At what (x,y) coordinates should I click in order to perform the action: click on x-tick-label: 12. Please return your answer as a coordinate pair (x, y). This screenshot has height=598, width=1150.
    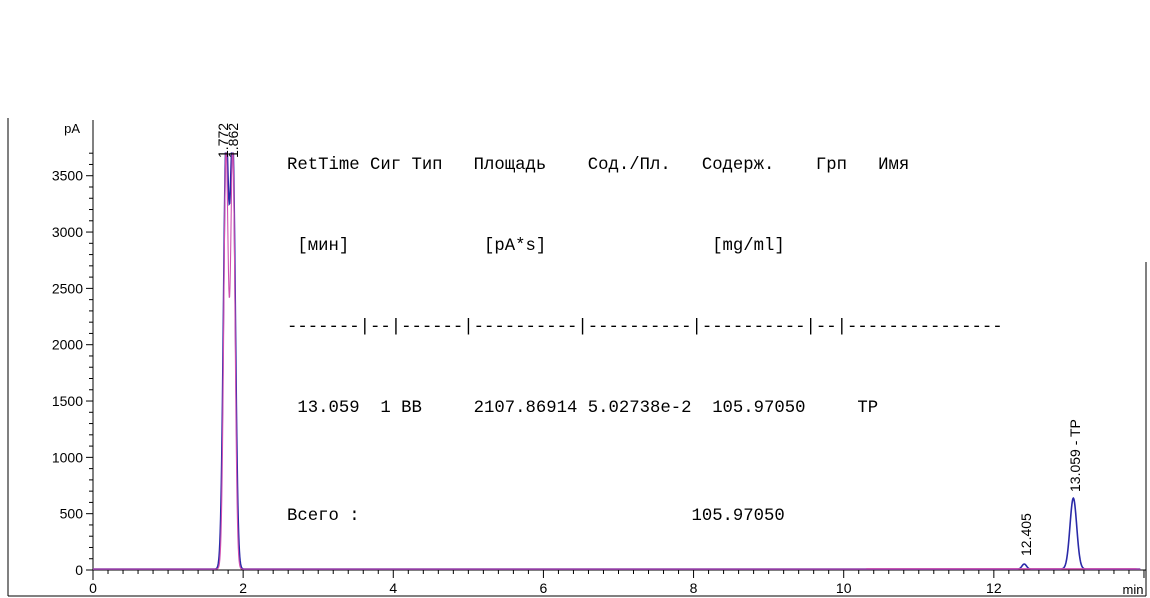
    Looking at the image, I should click on (994, 588).